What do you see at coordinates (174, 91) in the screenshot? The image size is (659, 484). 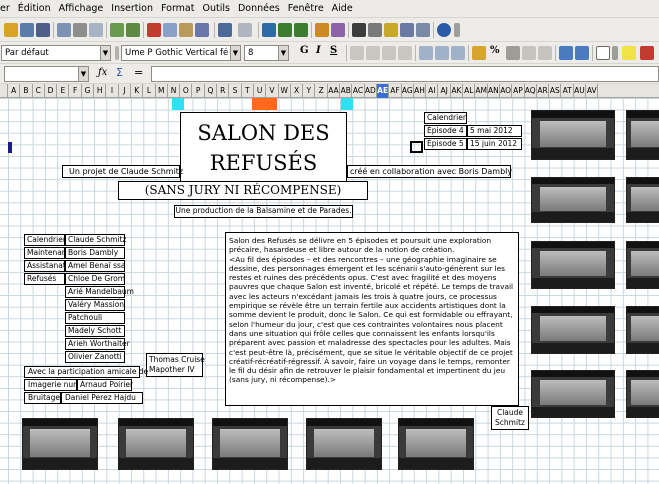 I see `column-header-n: N` at bounding box center [174, 91].